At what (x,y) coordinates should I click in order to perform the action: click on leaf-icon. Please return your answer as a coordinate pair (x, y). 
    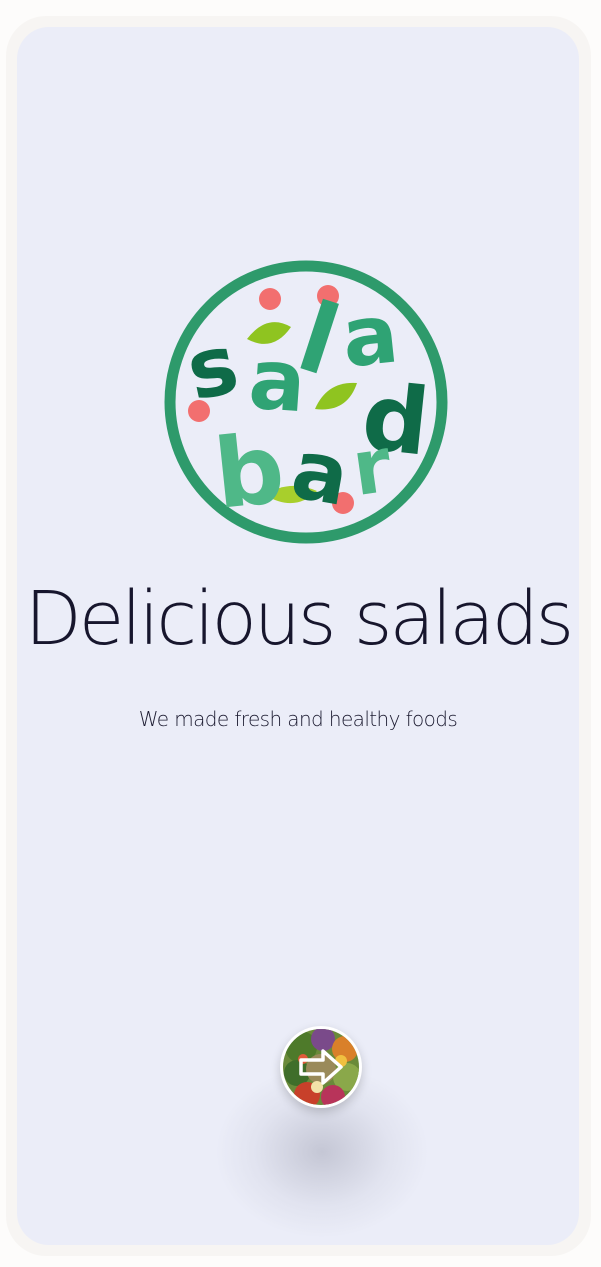
    Looking at the image, I should click on (336, 396).